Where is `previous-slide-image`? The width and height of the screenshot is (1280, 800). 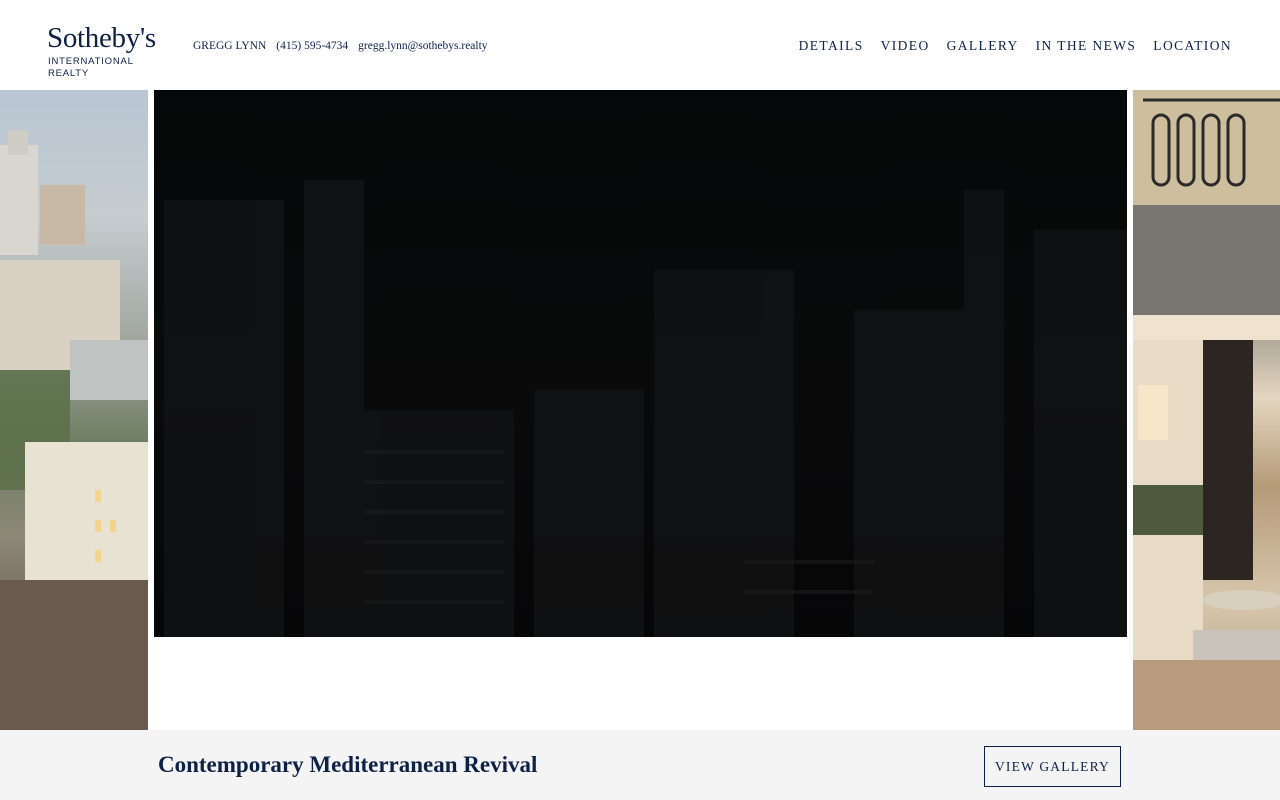
previous-slide-image is located at coordinates (74, 410).